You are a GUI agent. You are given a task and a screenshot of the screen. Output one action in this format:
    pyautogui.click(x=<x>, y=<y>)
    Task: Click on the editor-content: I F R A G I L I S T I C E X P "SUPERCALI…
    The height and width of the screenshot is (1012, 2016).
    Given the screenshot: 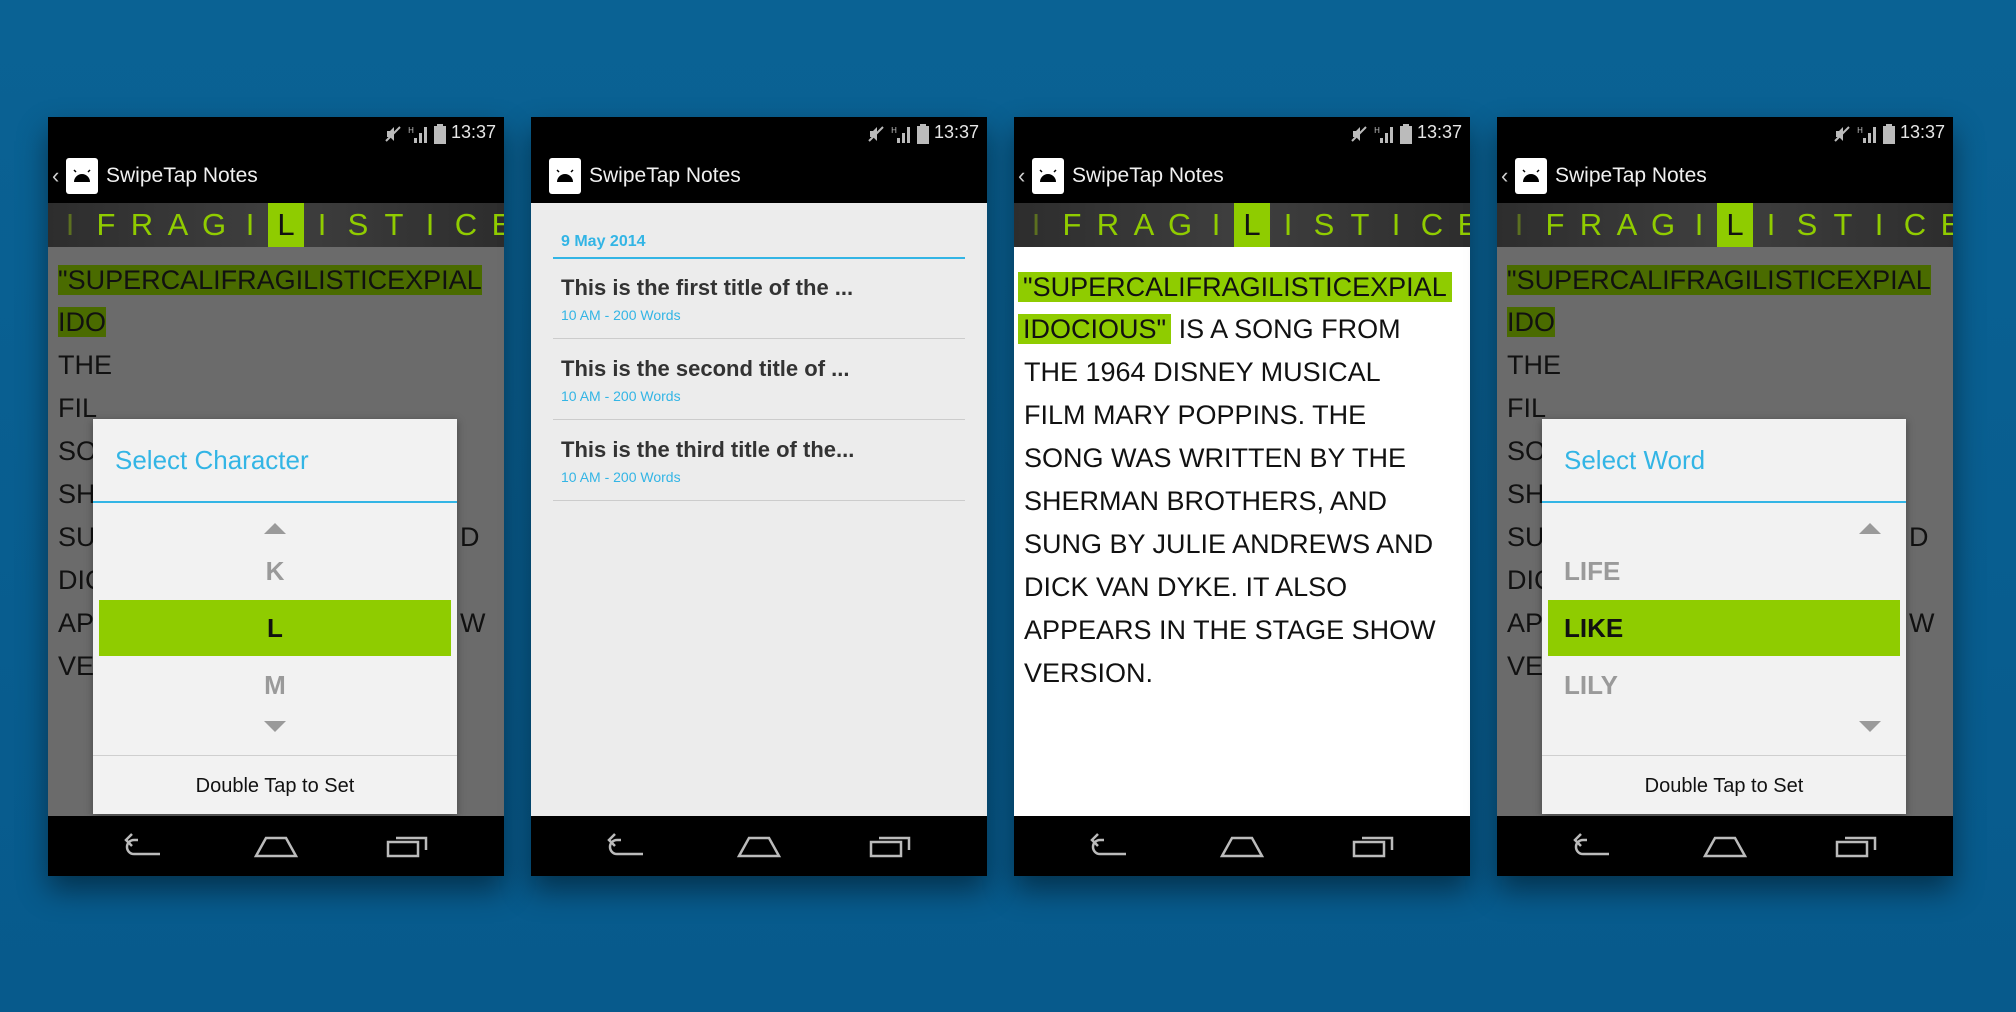 What is the action you would take?
    pyautogui.click(x=1725, y=509)
    